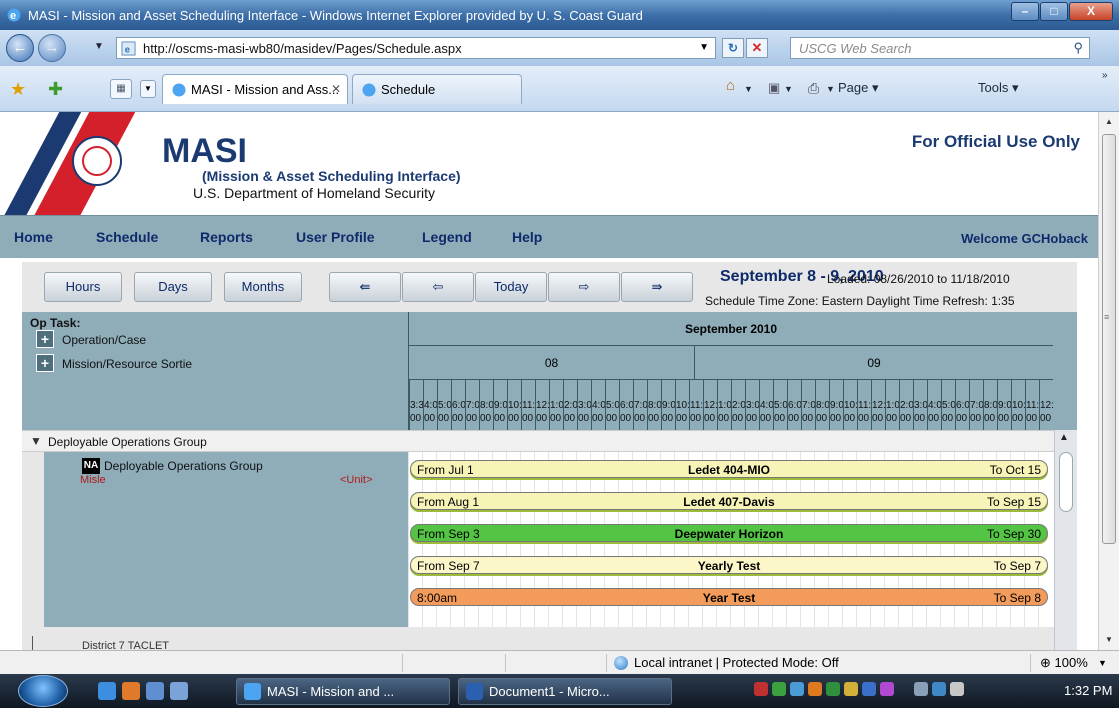 This screenshot has height=708, width=1119. What do you see at coordinates (99, 46) in the screenshot?
I see `history-dropdown-icon: ▼` at bounding box center [99, 46].